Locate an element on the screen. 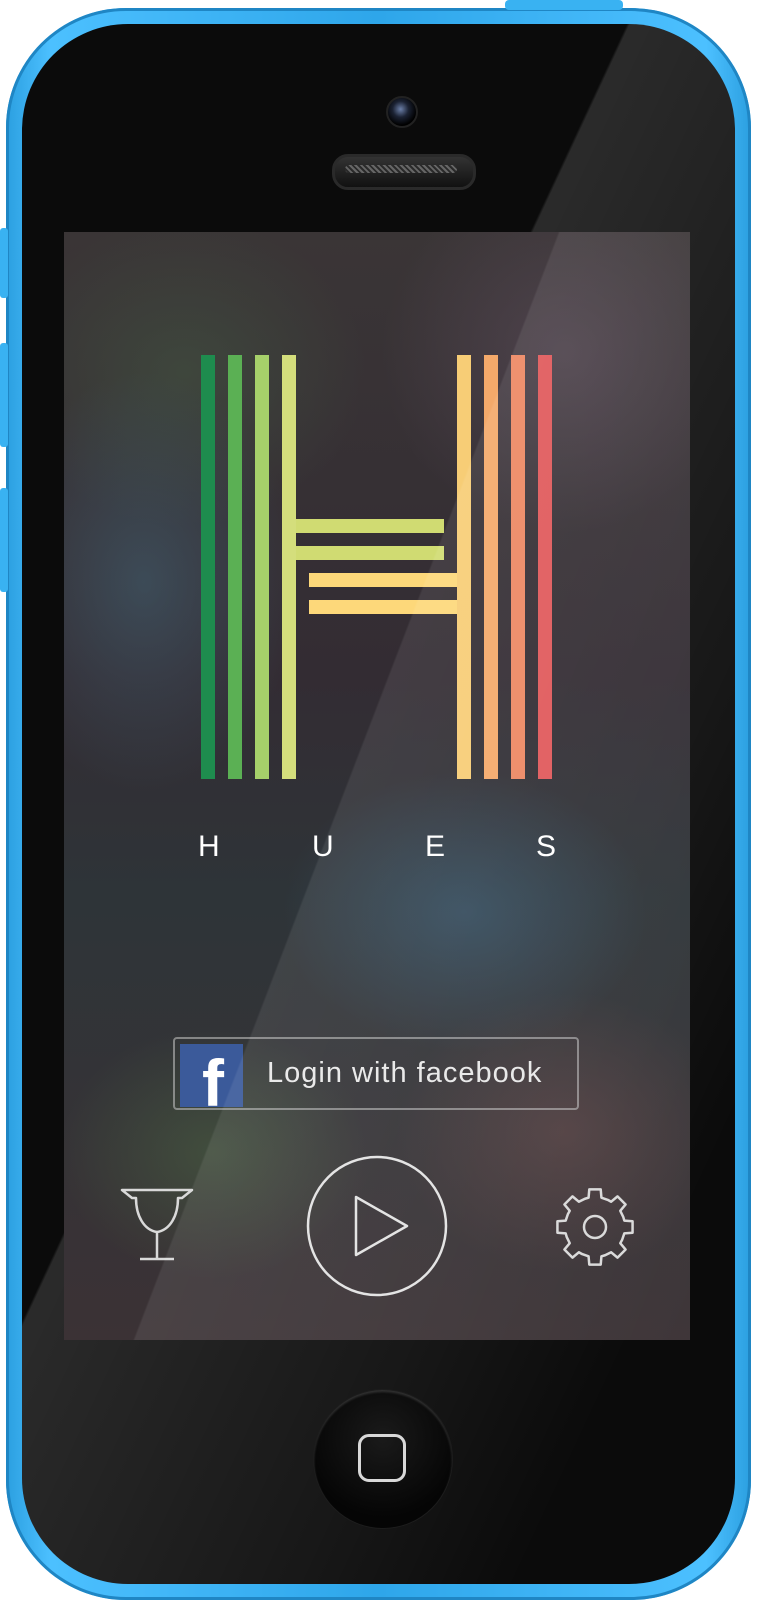 This screenshot has width=767, height=1608. wordmark-letter: E is located at coordinates (435, 846).